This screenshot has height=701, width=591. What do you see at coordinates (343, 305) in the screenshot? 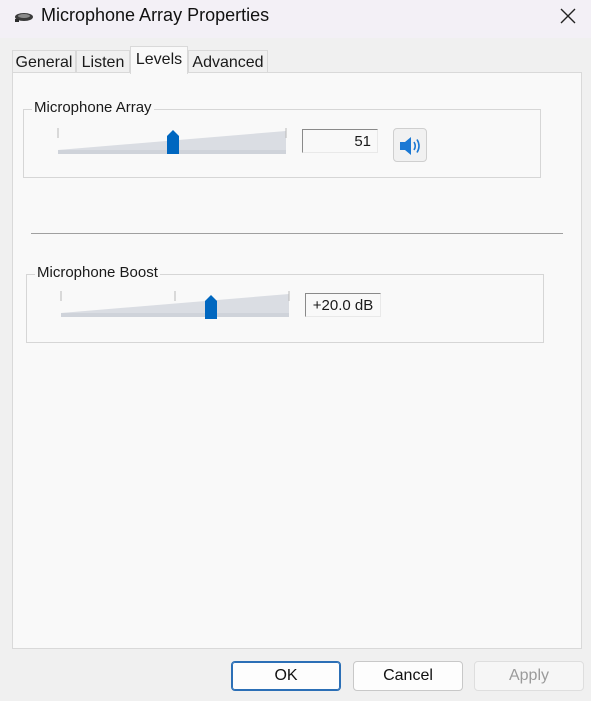
I see `mic-boost-value: +20.0 dB` at bounding box center [343, 305].